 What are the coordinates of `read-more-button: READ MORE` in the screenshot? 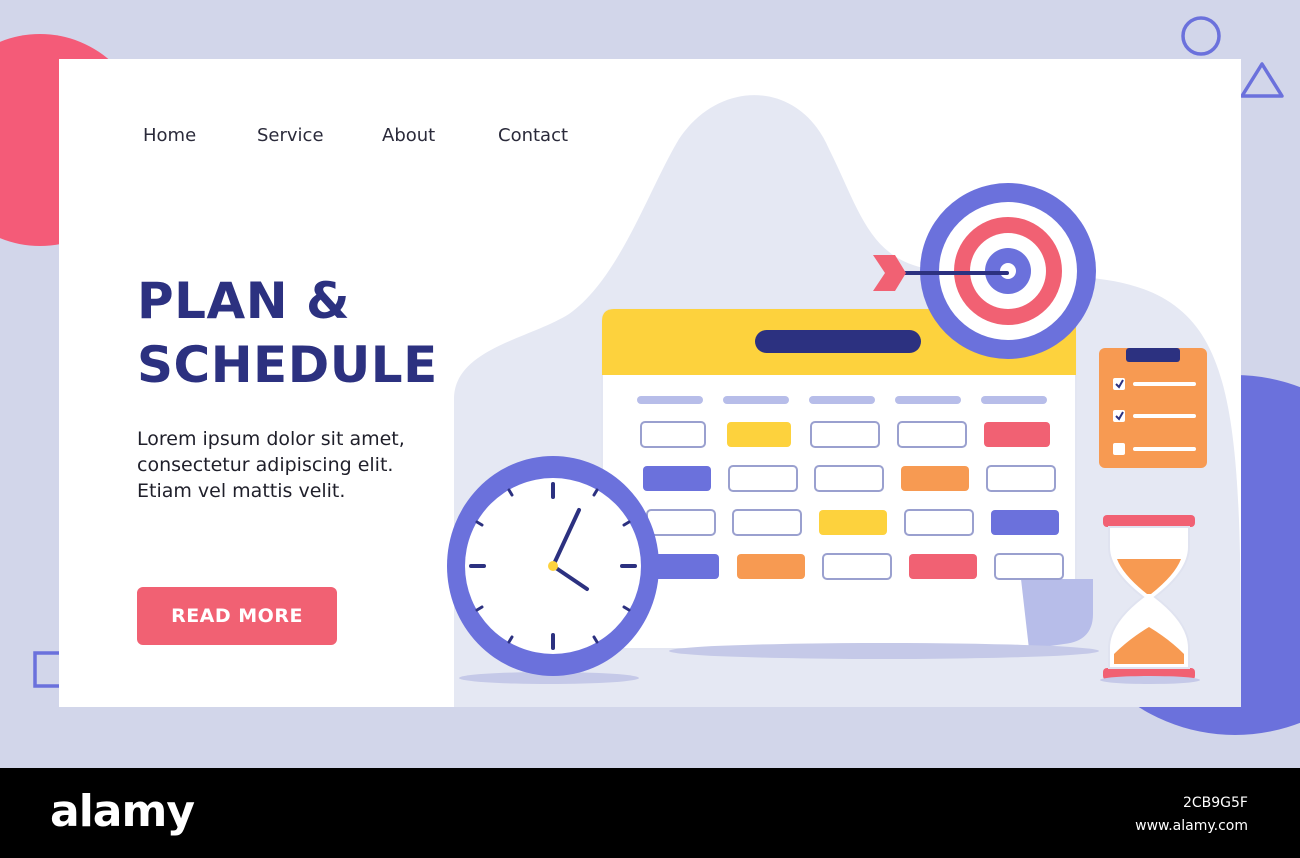 It's located at (237, 616).